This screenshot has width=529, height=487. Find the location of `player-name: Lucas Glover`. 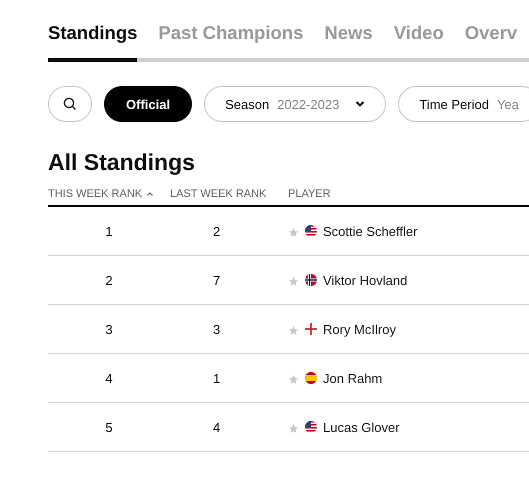

player-name: Lucas Glover is located at coordinates (361, 427).